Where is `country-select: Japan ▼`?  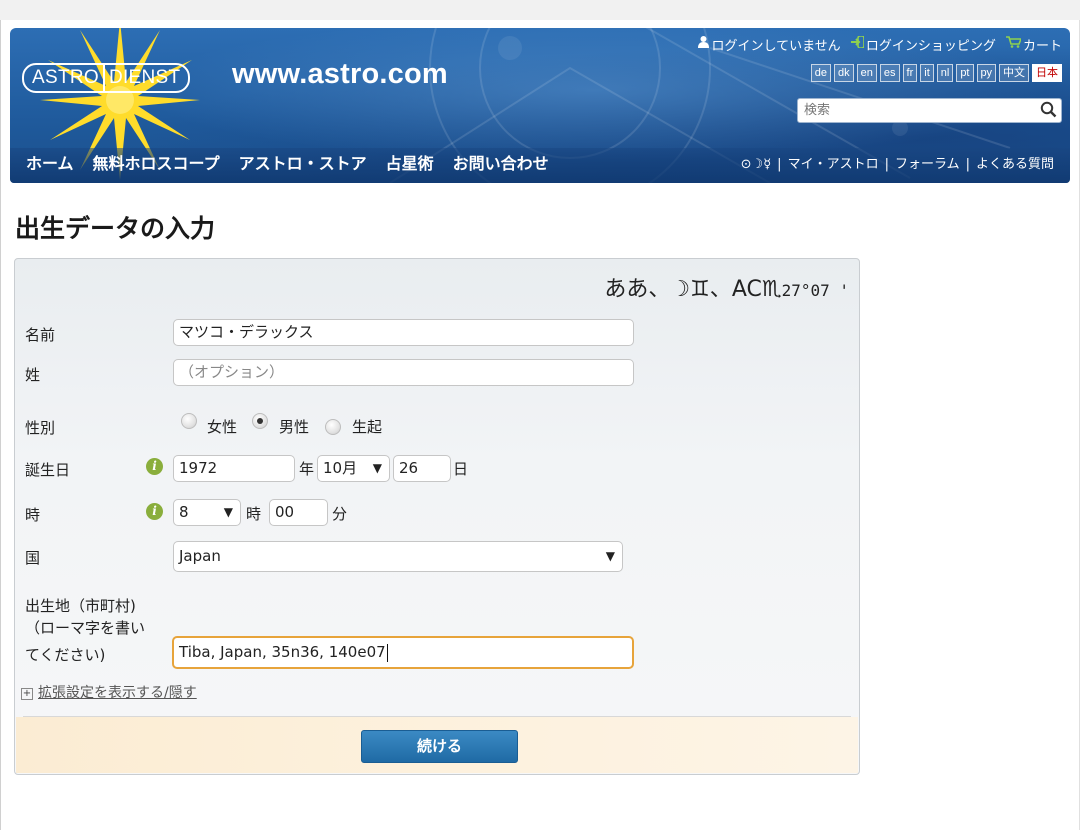
country-select: Japan ▼ is located at coordinates (398, 556).